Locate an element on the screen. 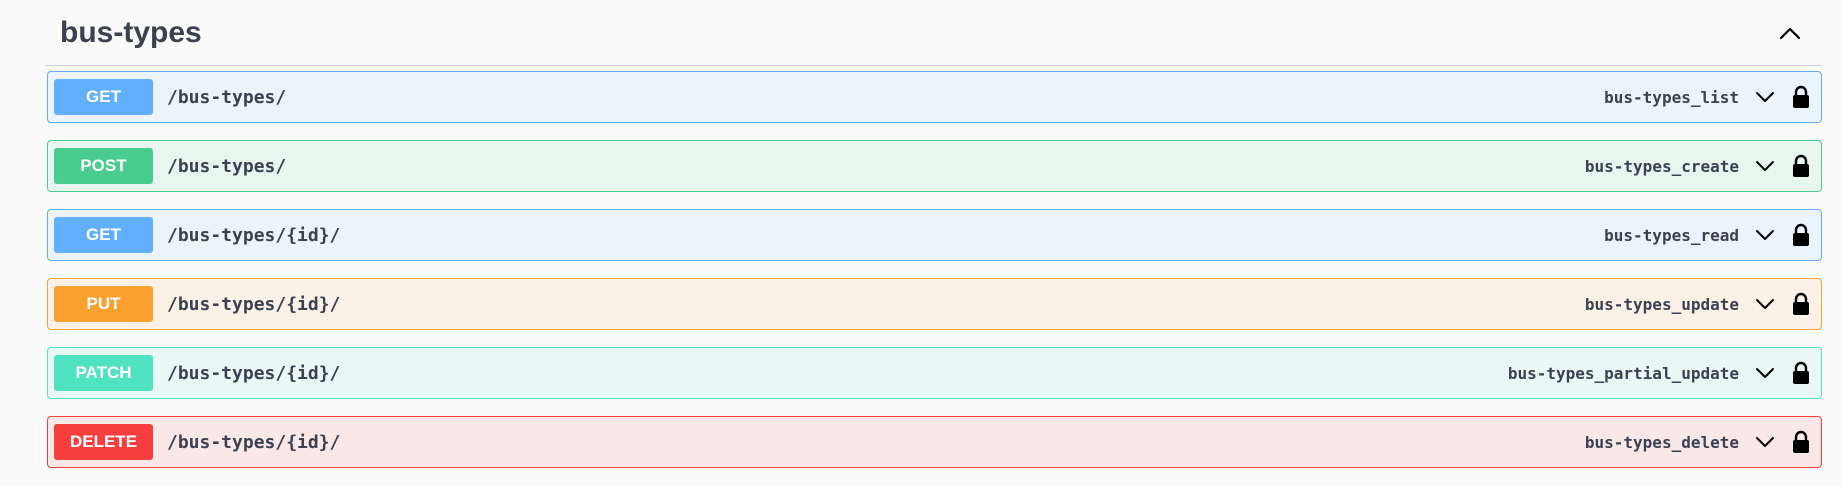 This screenshot has width=1842, height=486. operation-row: DELETE /bus-types/{id}/ bus-types_delete is located at coordinates (934, 442).